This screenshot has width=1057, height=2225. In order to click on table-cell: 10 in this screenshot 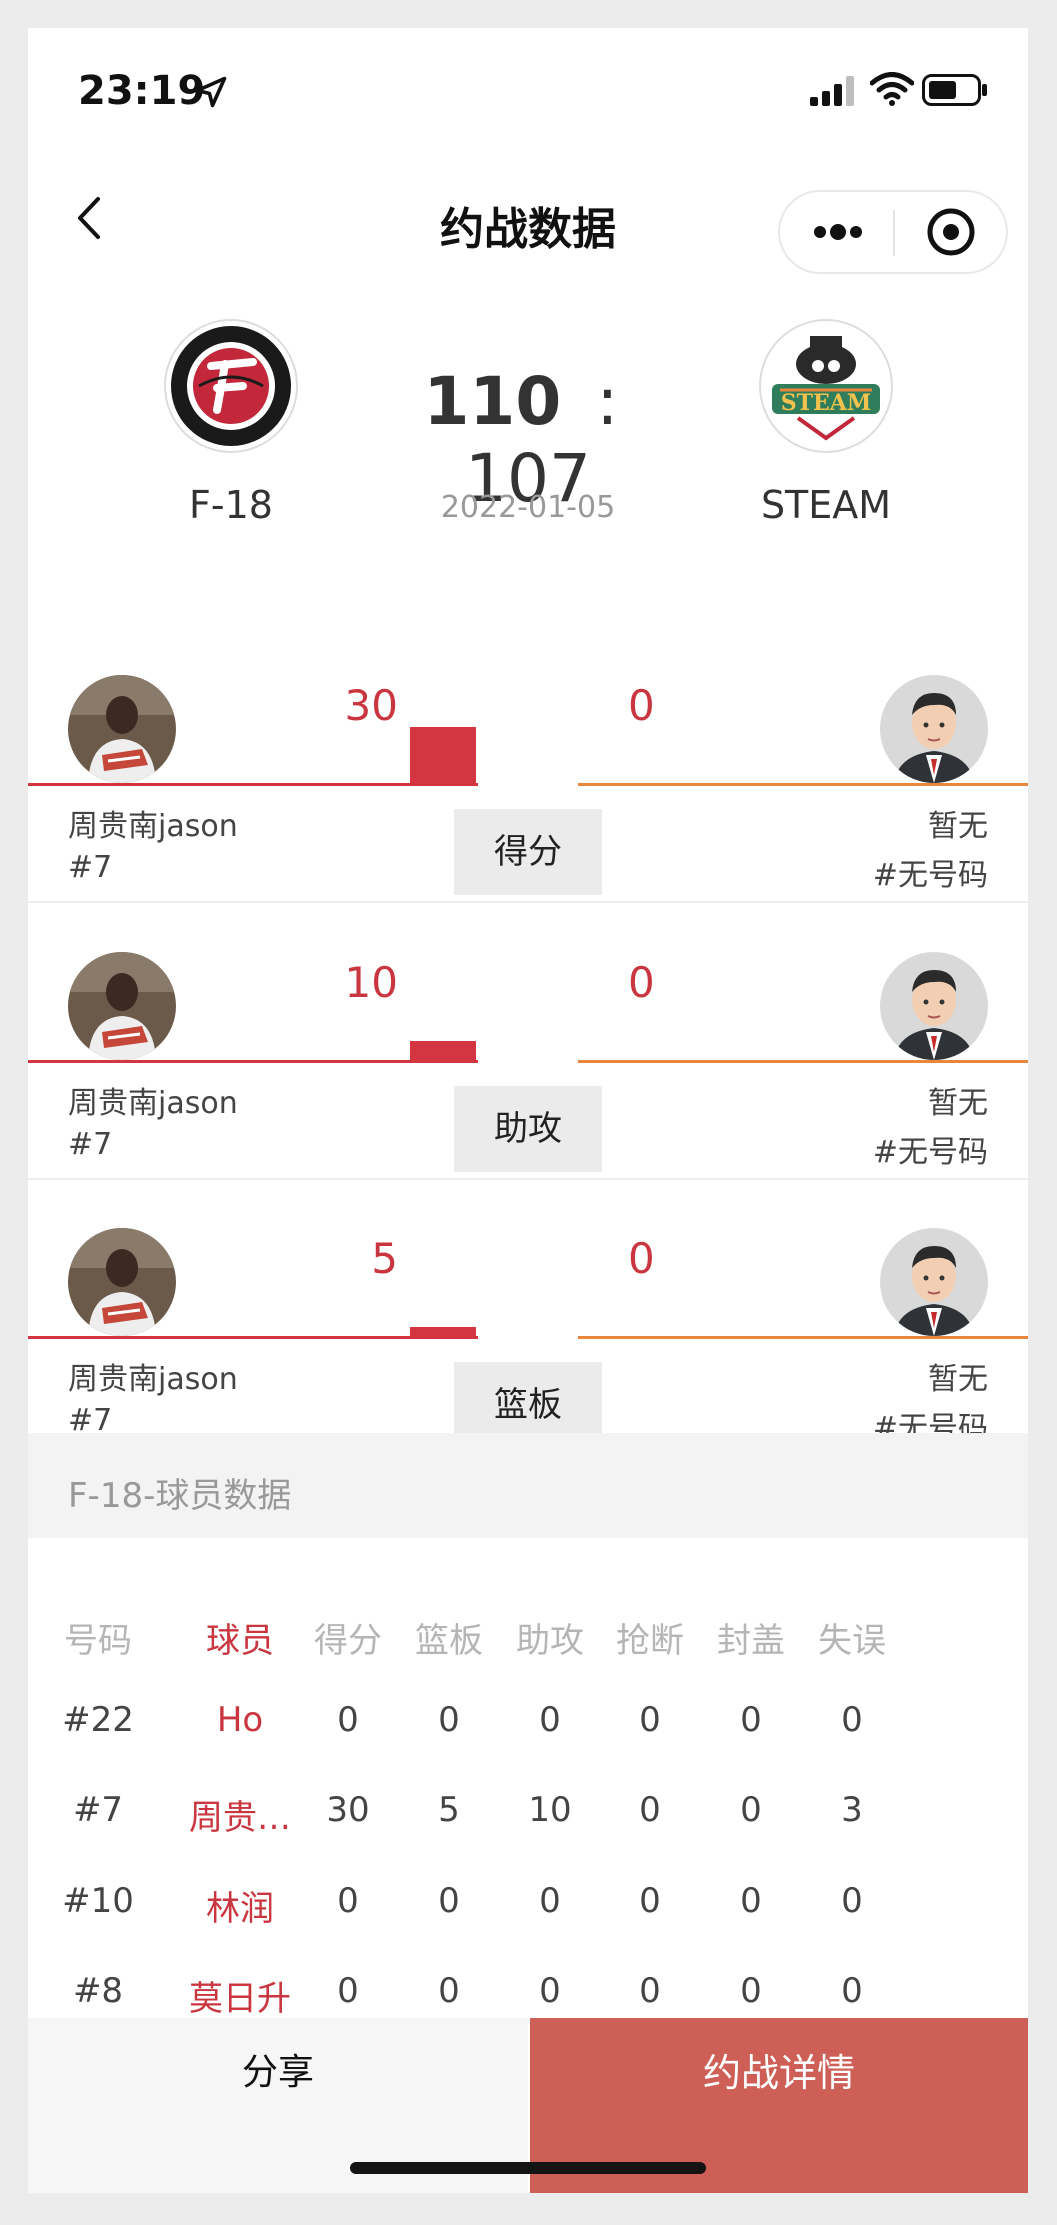, I will do `click(550, 1810)`.